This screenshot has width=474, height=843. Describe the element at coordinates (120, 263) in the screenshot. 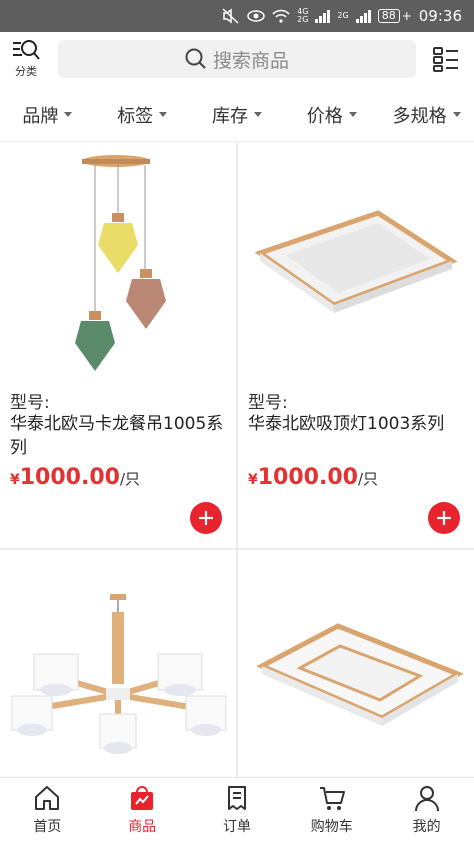

I see `pendant-lamp-image` at that location.